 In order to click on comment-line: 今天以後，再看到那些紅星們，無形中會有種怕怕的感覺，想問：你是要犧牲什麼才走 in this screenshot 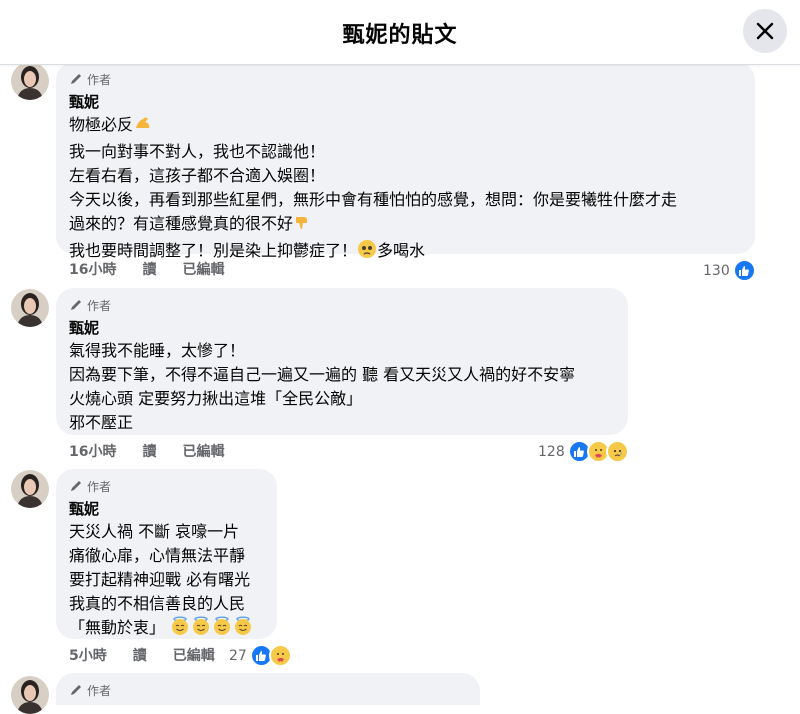, I will do `click(373, 199)`.